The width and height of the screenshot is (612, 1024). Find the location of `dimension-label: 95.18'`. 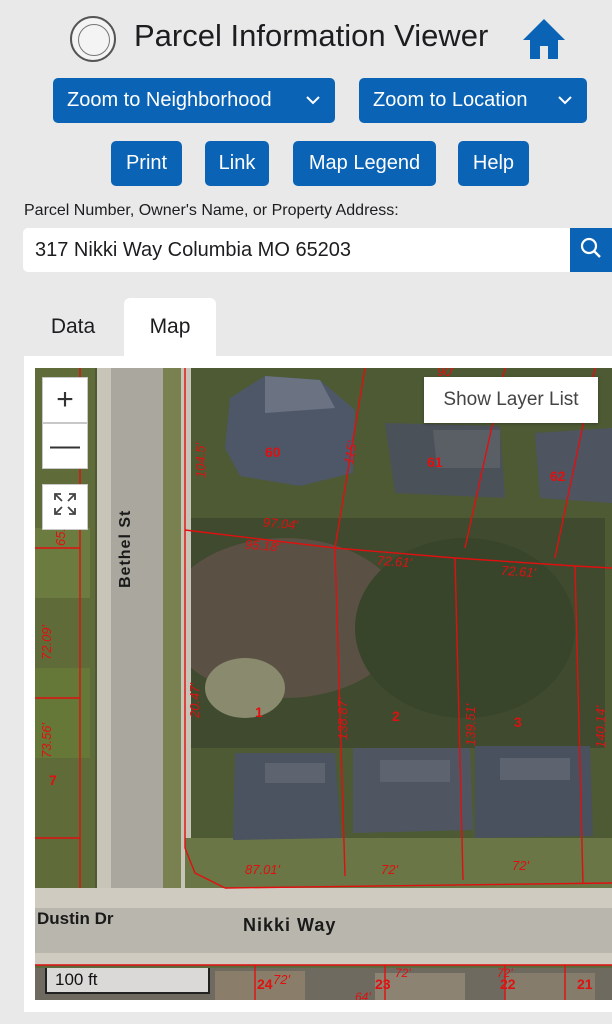

dimension-label: 95.18' is located at coordinates (262, 545).